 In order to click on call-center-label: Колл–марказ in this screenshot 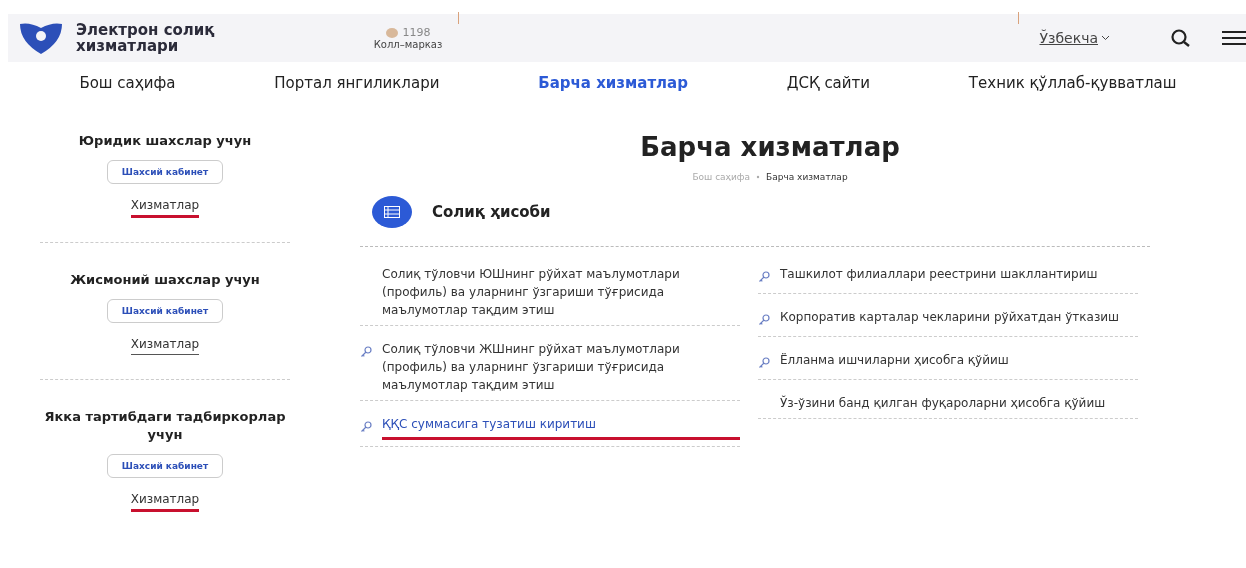, I will do `click(408, 44)`.